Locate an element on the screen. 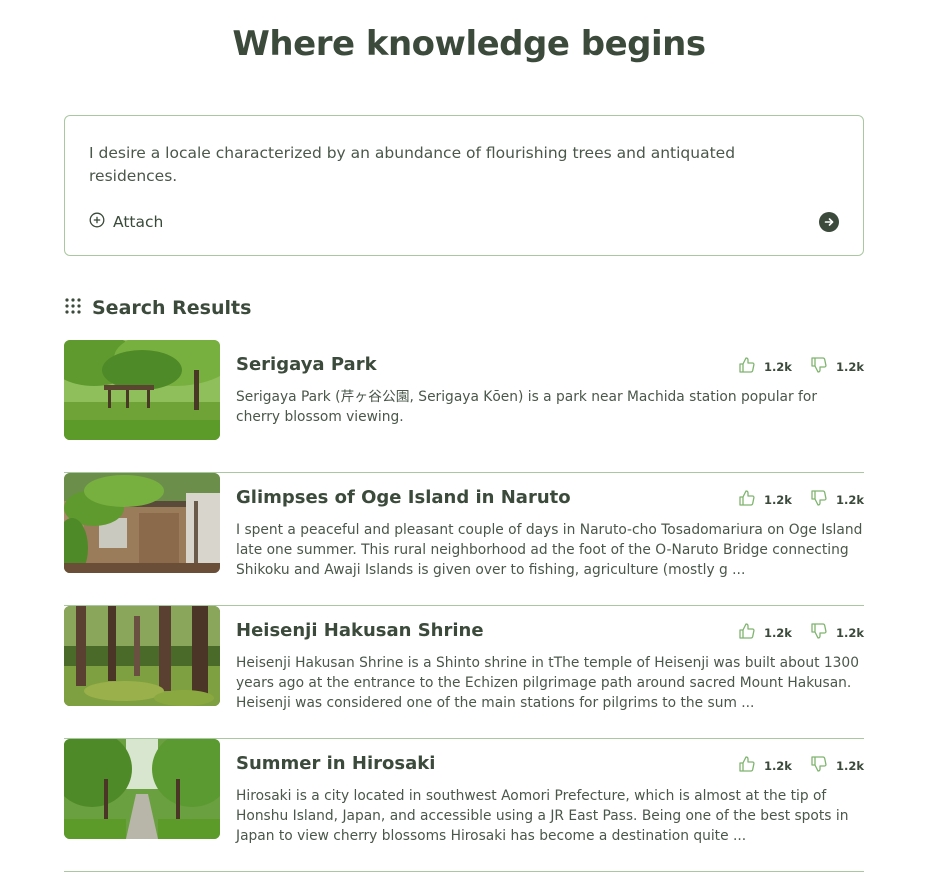 This screenshot has width=938, height=872. search-results-title: Search Results is located at coordinates (172, 308).